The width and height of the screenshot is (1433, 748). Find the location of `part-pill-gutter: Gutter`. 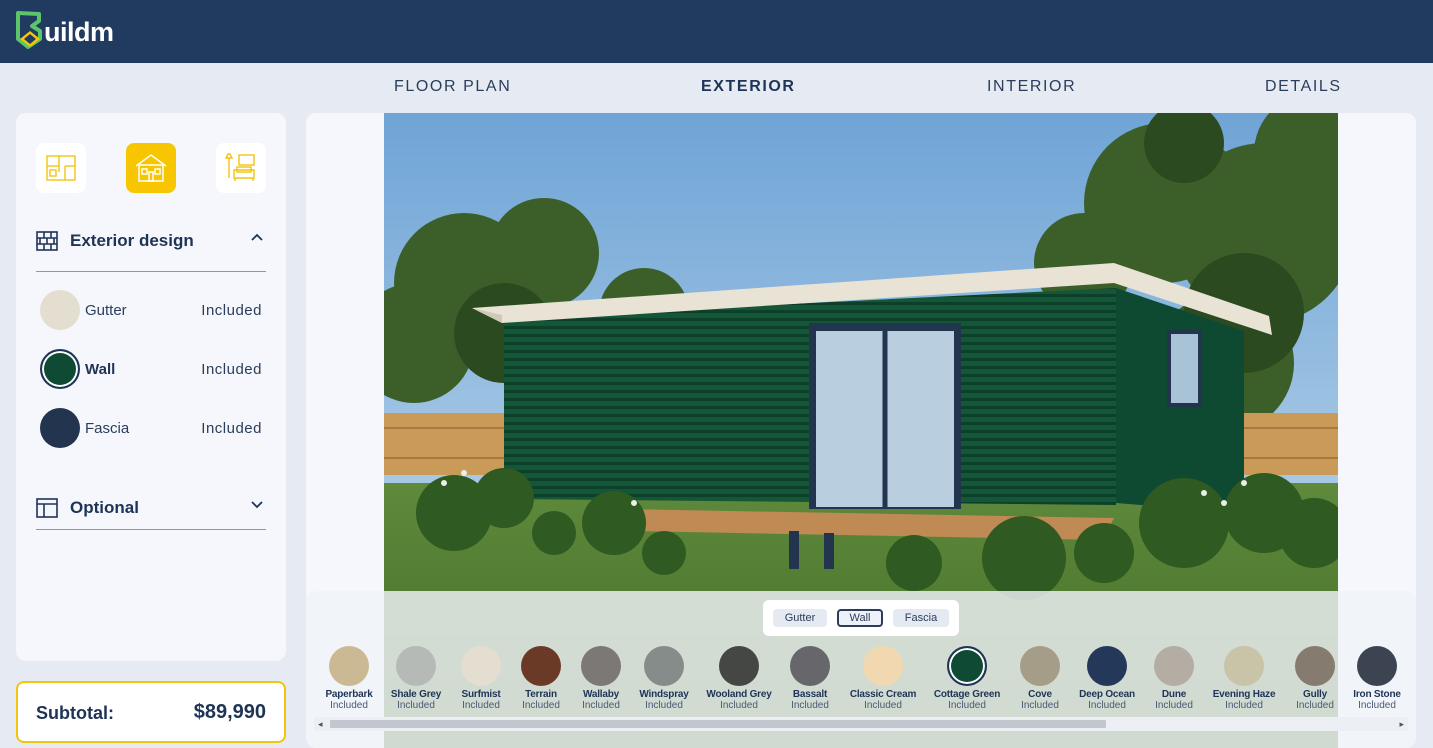

part-pill-gutter: Gutter is located at coordinates (800, 618).